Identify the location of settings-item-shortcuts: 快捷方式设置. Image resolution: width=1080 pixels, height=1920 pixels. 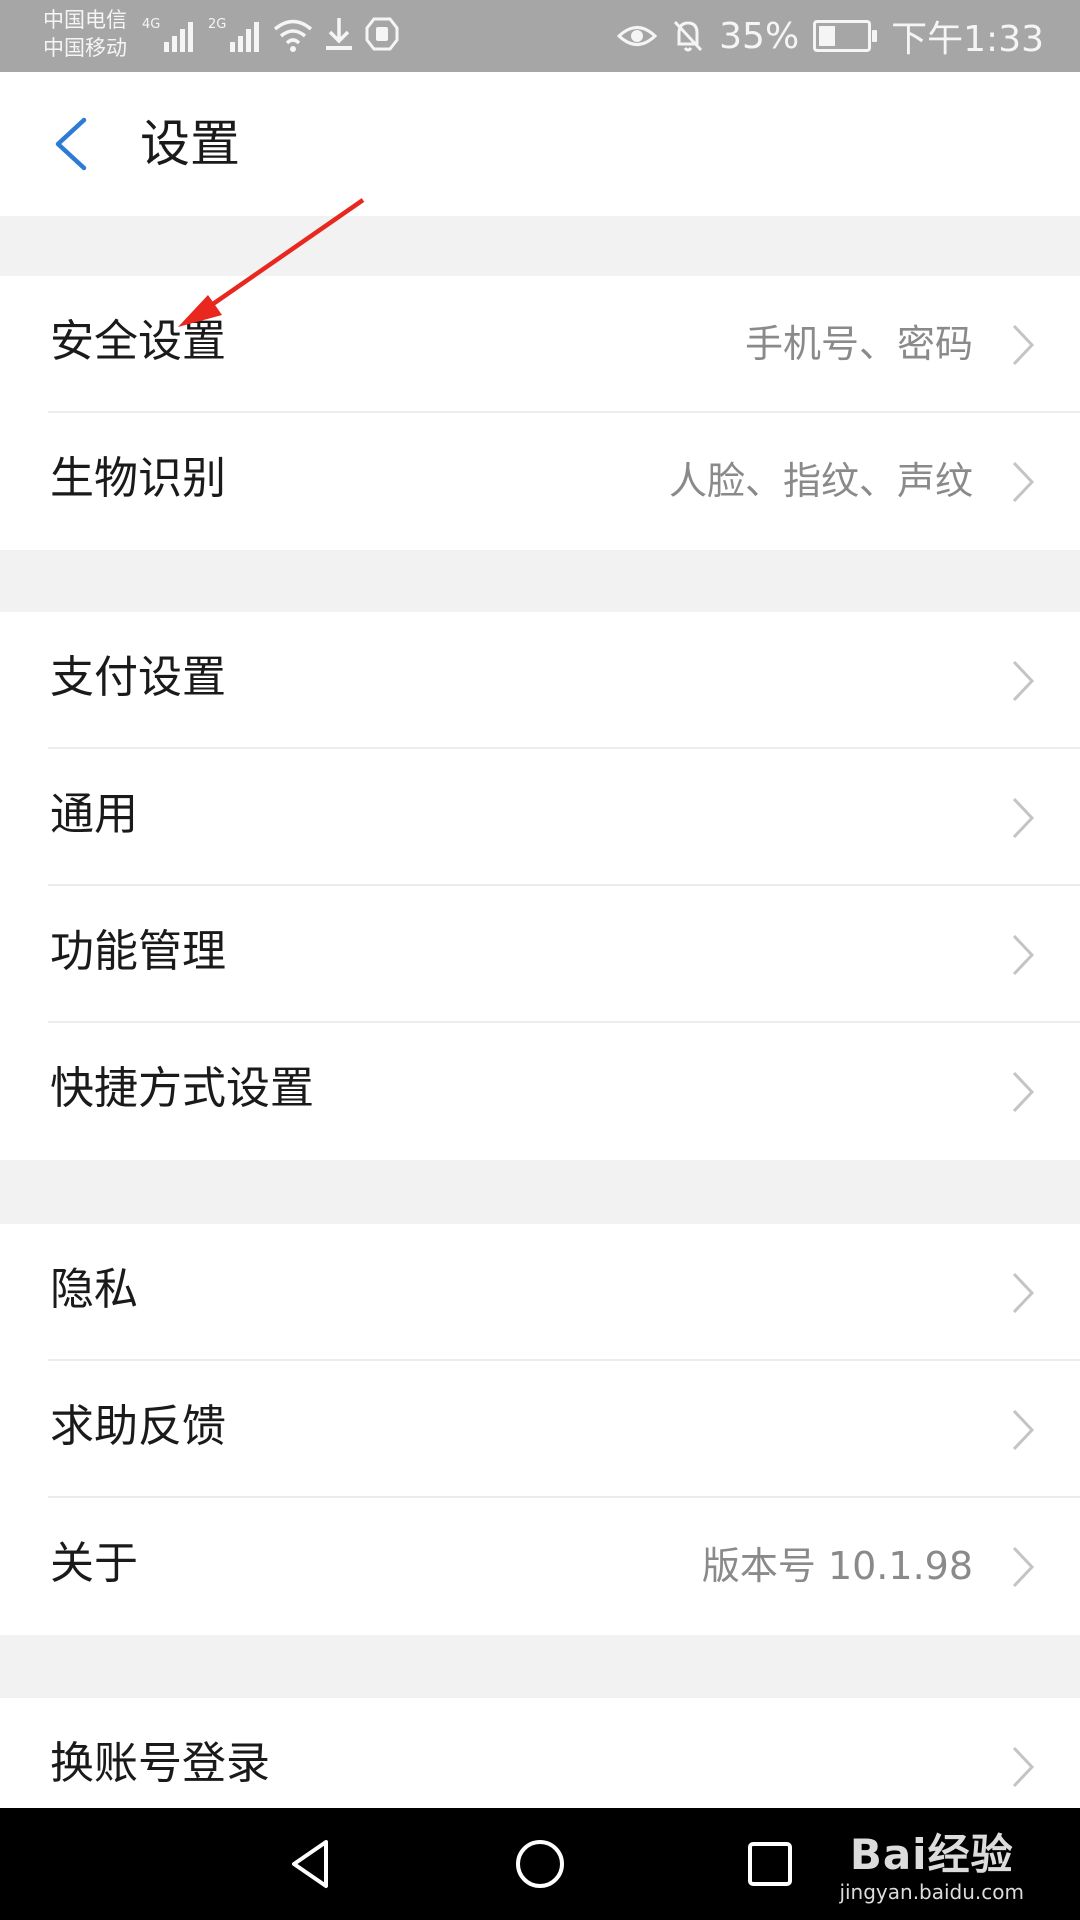
(540, 1091).